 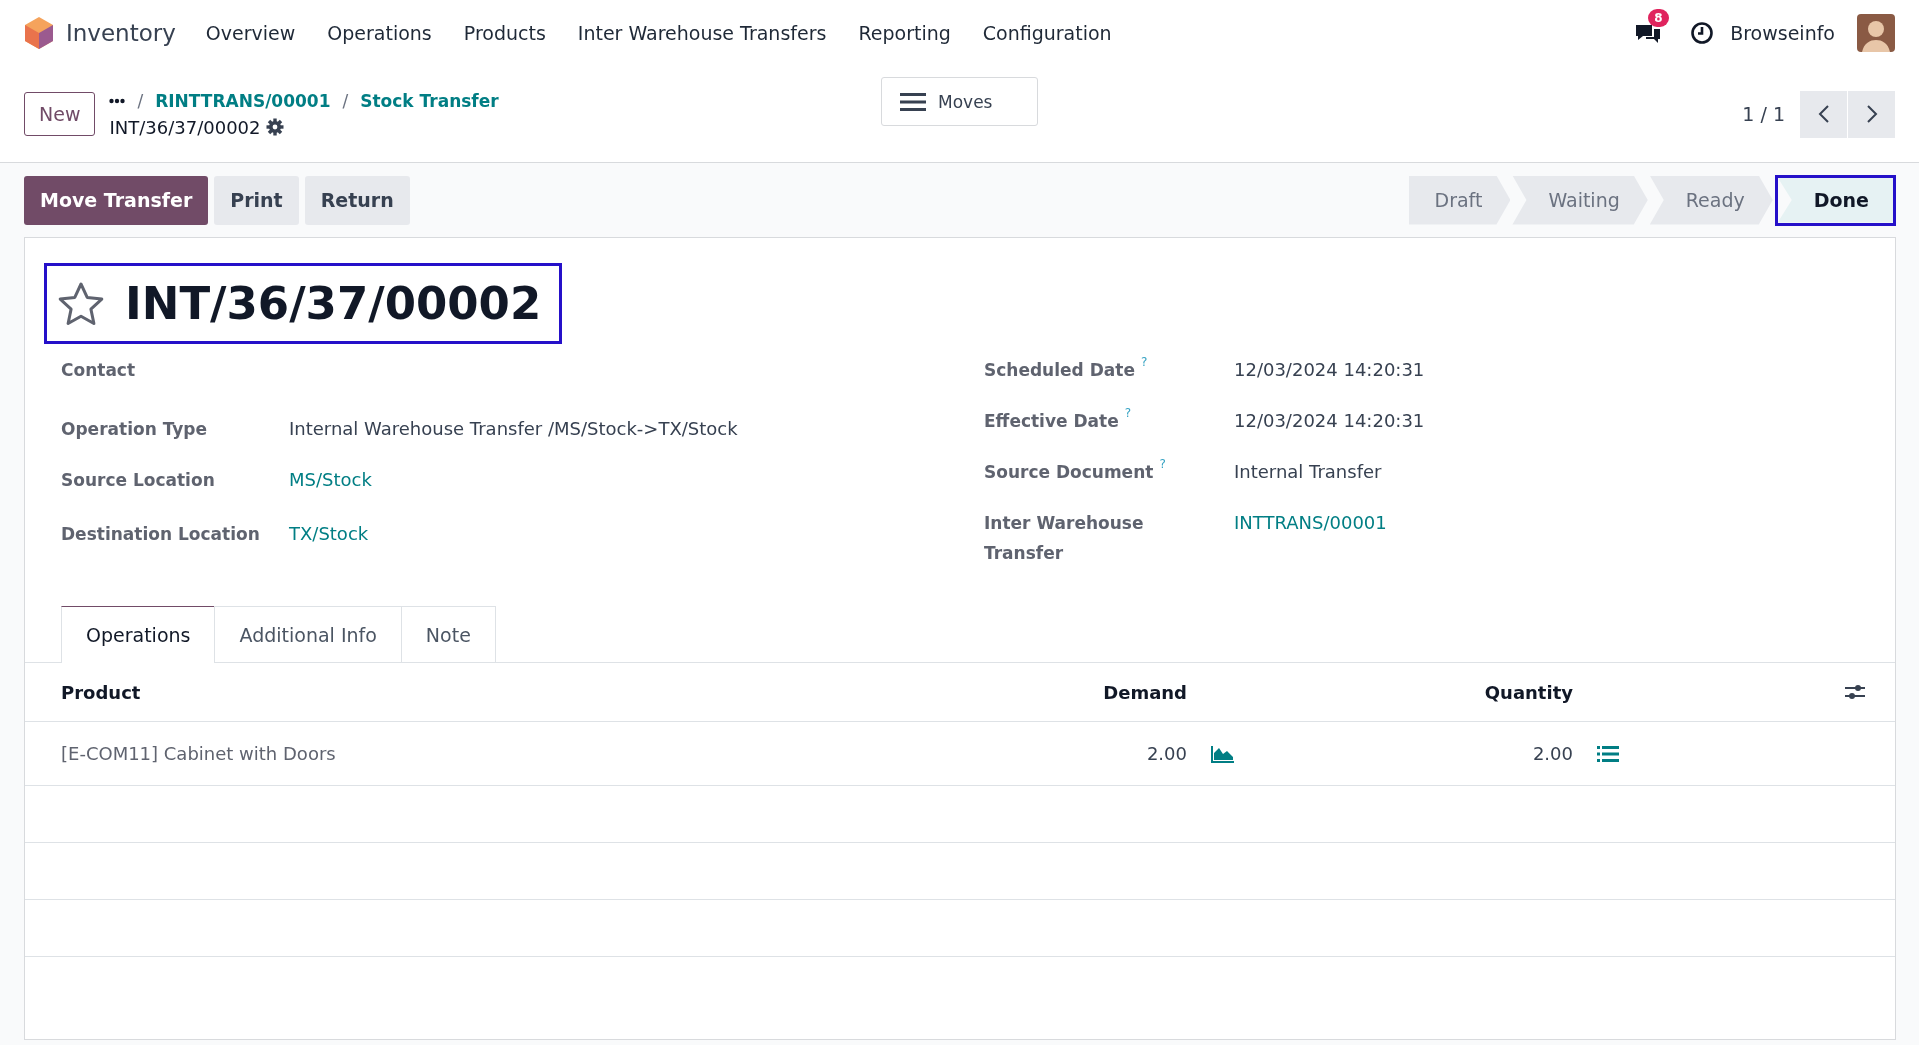 I want to click on avatar-icon, so click(x=1876, y=33).